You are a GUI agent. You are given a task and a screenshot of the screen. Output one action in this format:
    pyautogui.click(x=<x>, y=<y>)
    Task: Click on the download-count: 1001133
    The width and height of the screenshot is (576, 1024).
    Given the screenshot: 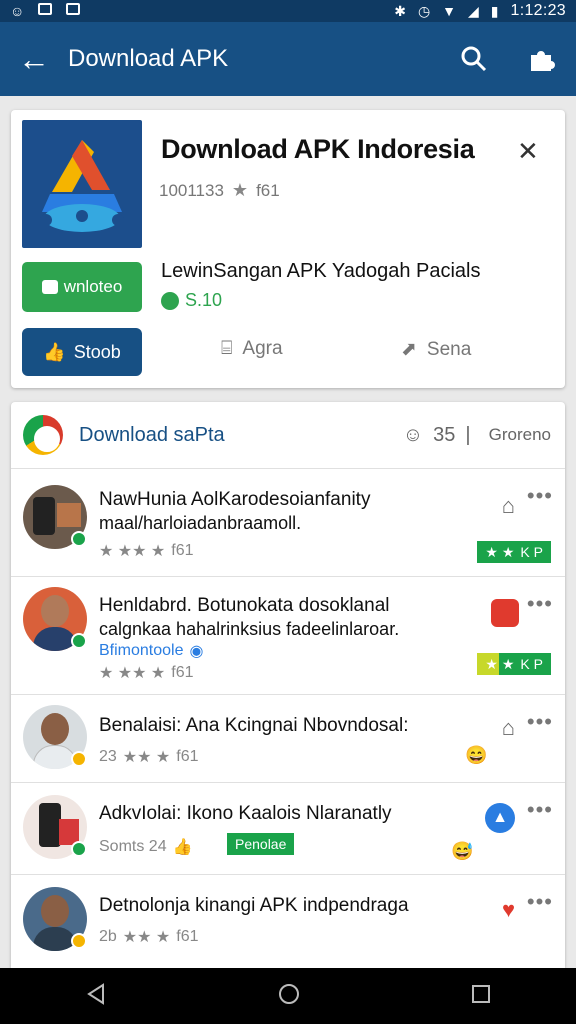 What is the action you would take?
    pyautogui.click(x=191, y=190)
    